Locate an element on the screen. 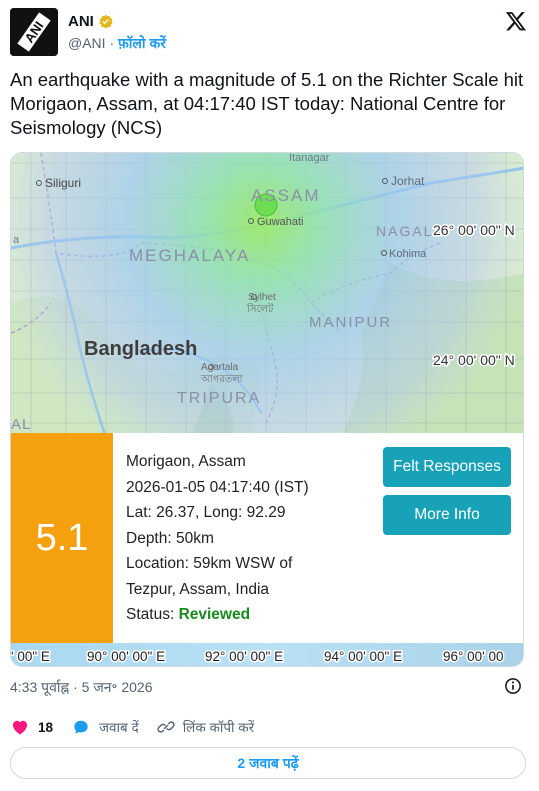 The width and height of the screenshot is (539, 791). follow-button: फ़ॉलो करें is located at coordinates (142, 43).